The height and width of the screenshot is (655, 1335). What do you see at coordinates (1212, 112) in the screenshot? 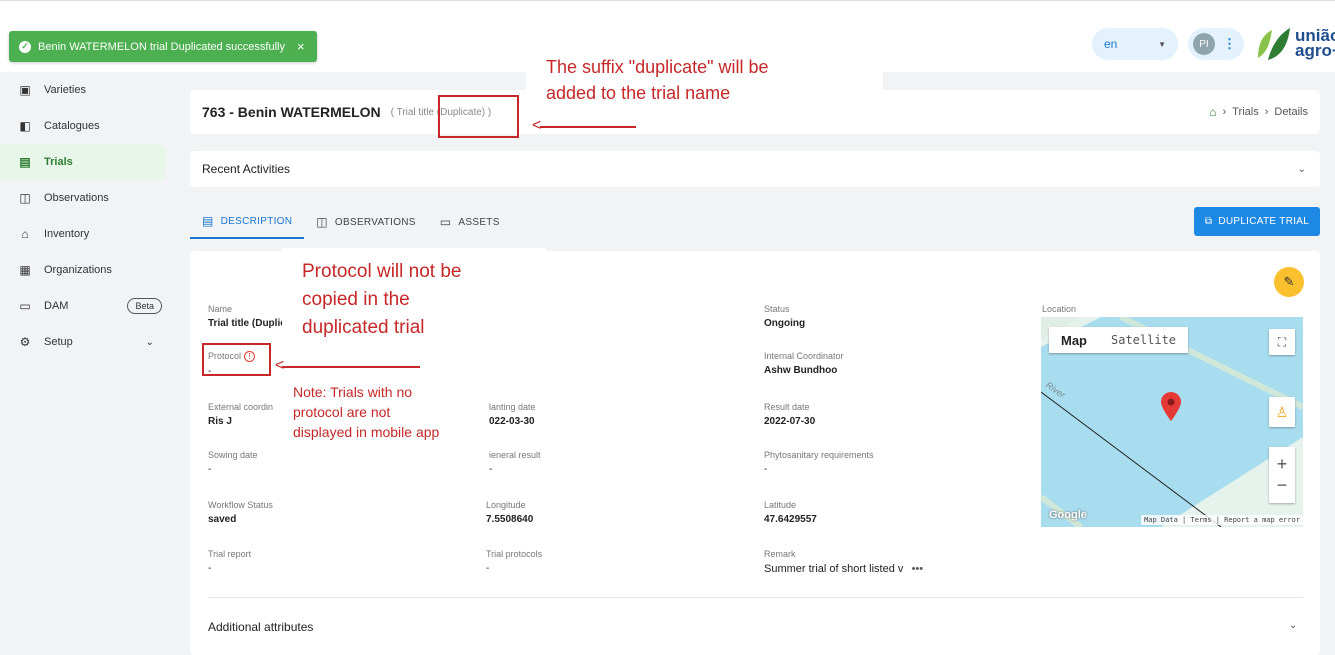
I see `home-icon: ⌂` at bounding box center [1212, 112].